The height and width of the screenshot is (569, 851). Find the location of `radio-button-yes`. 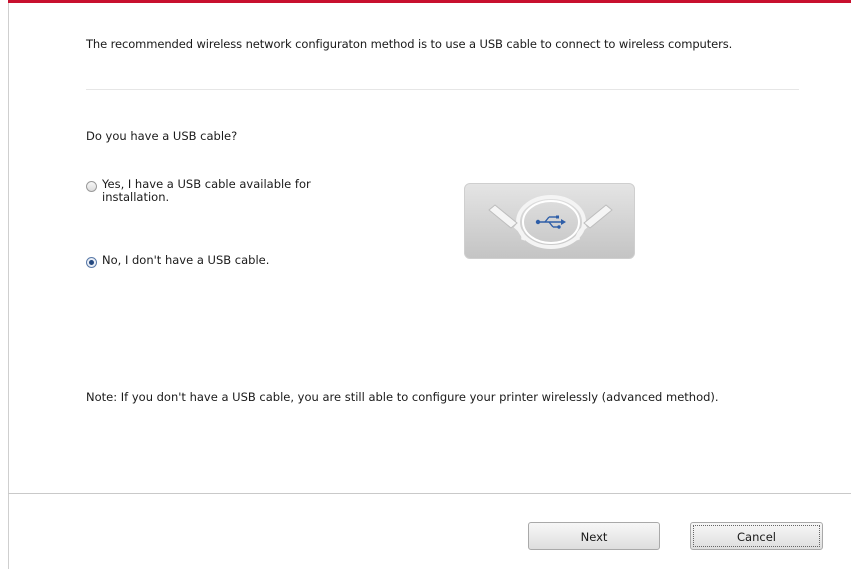

radio-button-yes is located at coordinates (91, 186).